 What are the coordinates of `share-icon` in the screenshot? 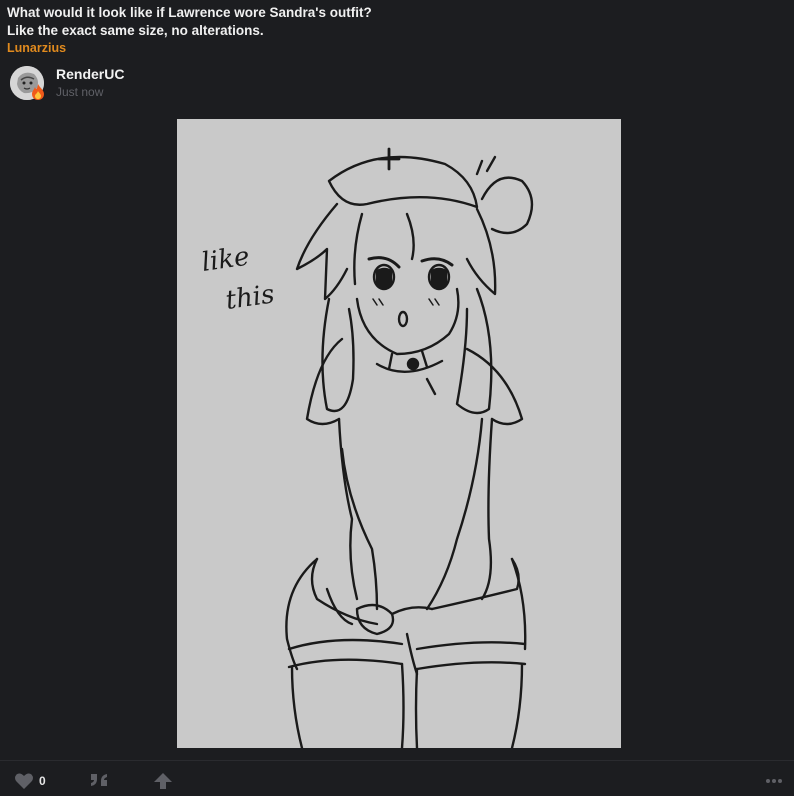 It's located at (163, 781).